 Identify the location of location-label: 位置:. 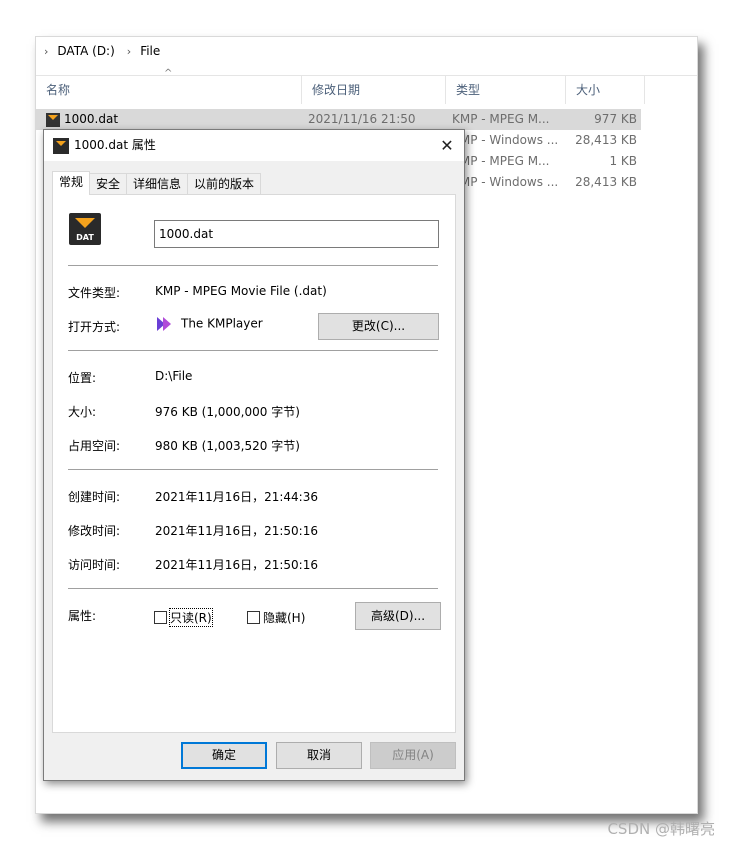
(82, 378).